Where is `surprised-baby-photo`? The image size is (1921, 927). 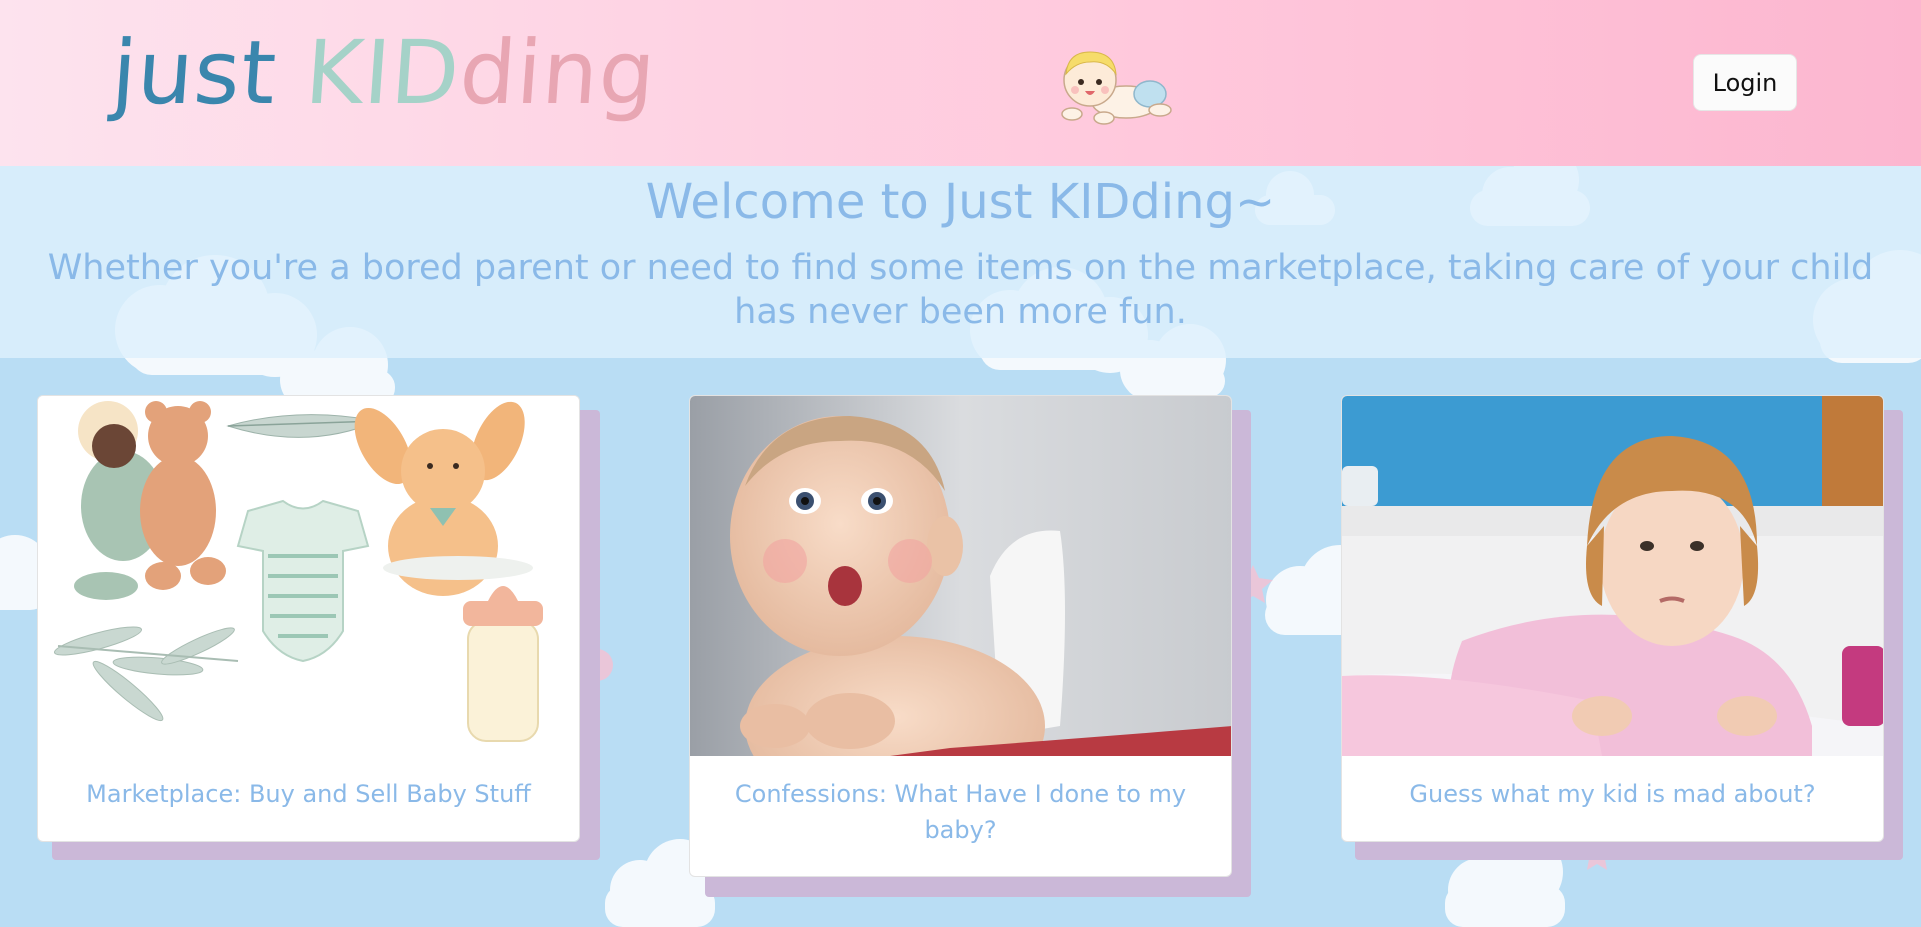
surprised-baby-photo is located at coordinates (960, 576).